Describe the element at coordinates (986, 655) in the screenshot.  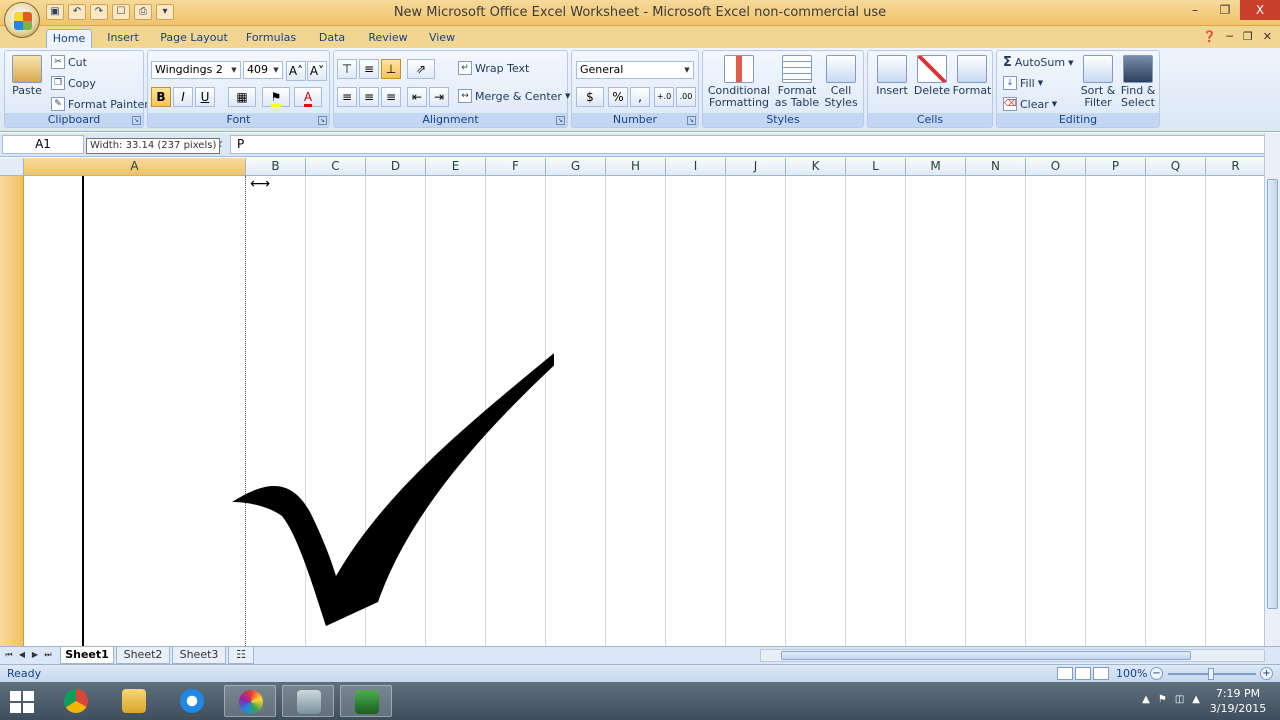
I see `horizontal-scroll-thumb` at that location.